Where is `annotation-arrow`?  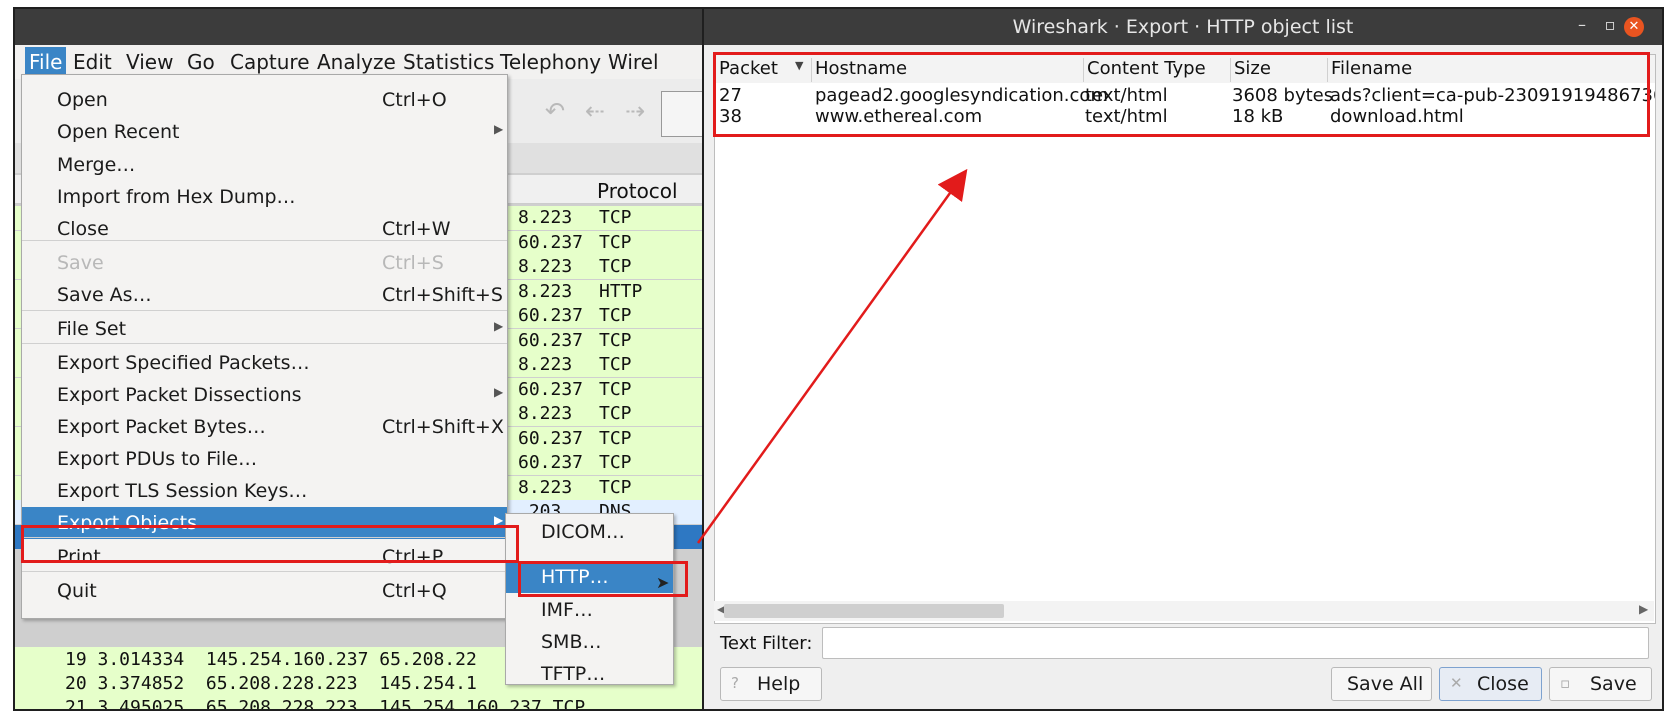
annotation-arrow is located at coordinates (832, 356).